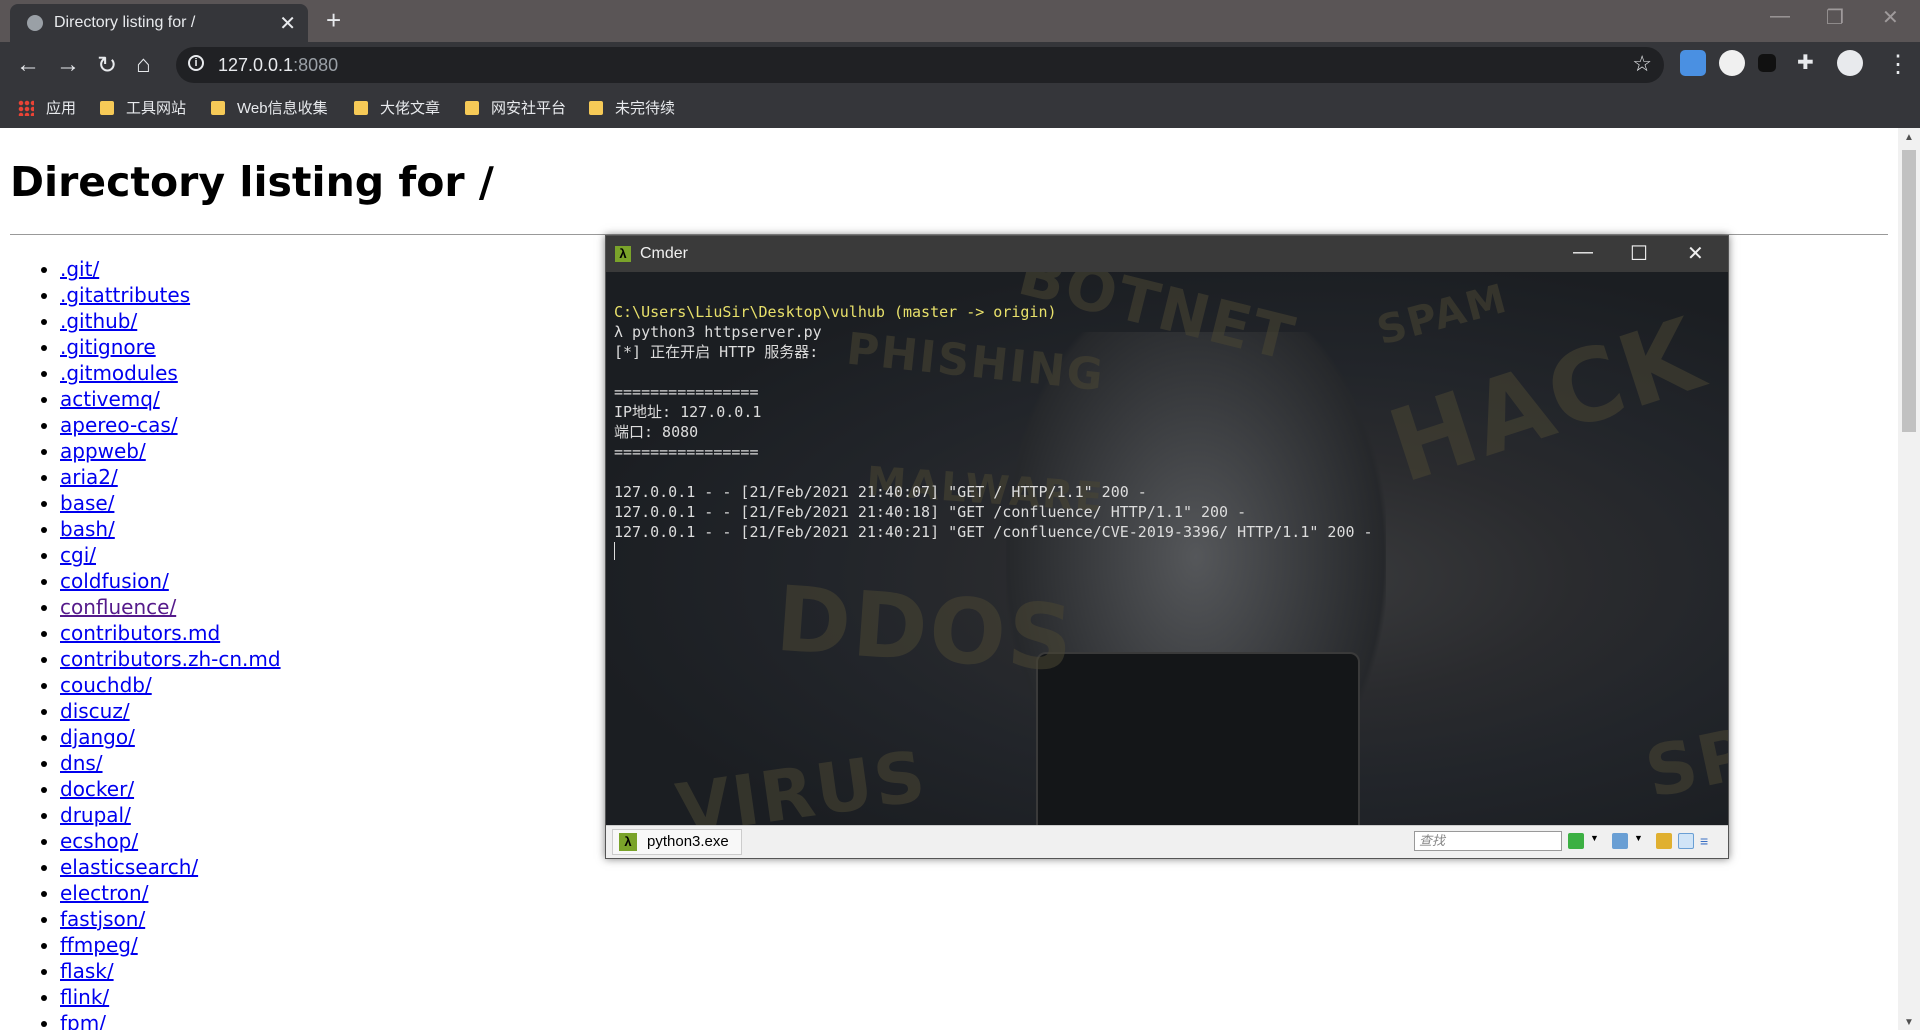  Describe the element at coordinates (170, 503) in the screenshot. I see `list-item: base/` at that location.